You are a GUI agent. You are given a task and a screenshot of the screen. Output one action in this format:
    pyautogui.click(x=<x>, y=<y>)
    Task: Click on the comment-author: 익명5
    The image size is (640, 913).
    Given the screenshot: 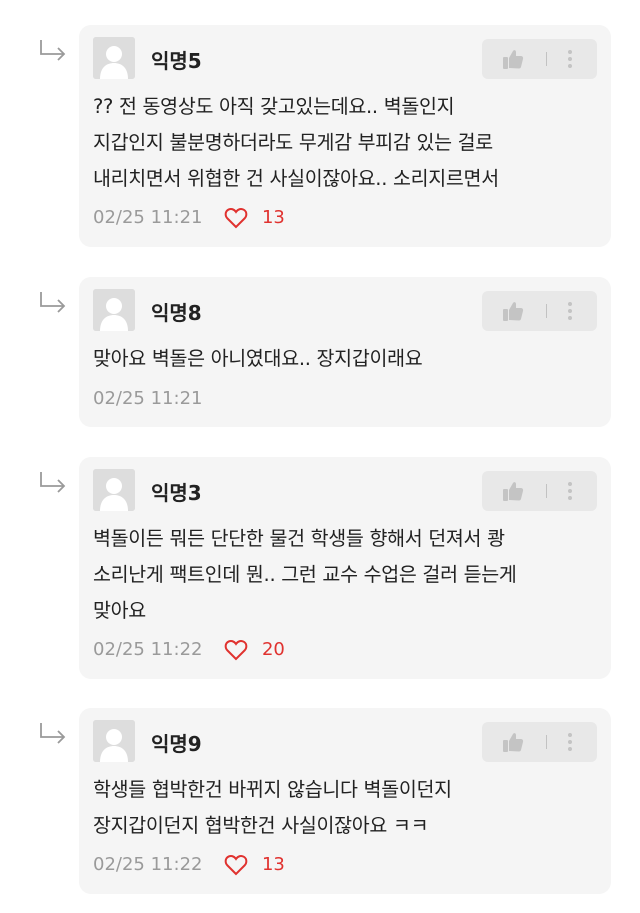 What is the action you would take?
    pyautogui.click(x=176, y=61)
    